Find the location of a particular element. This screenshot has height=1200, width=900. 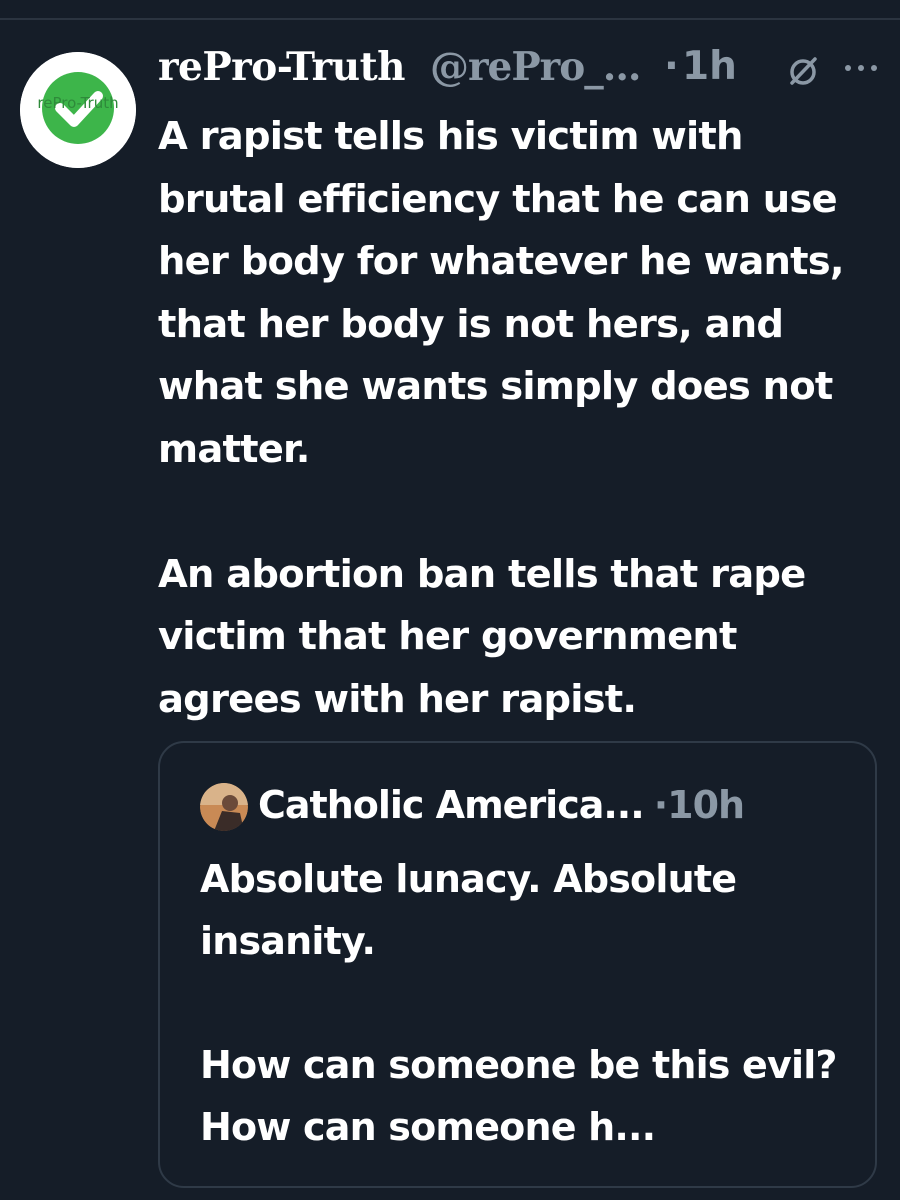

tweet-timestamp: 1h is located at coordinates (709, 66).